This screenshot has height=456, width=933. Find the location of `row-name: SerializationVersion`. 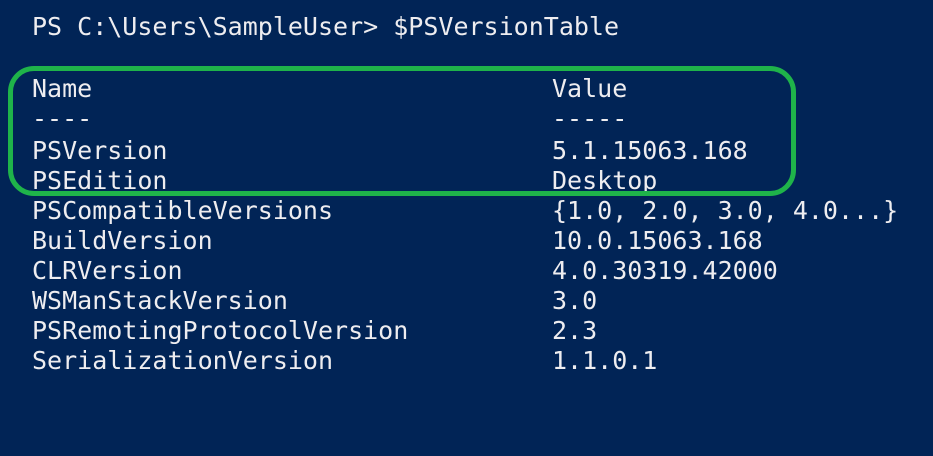

row-name: SerializationVersion is located at coordinates (183, 360).